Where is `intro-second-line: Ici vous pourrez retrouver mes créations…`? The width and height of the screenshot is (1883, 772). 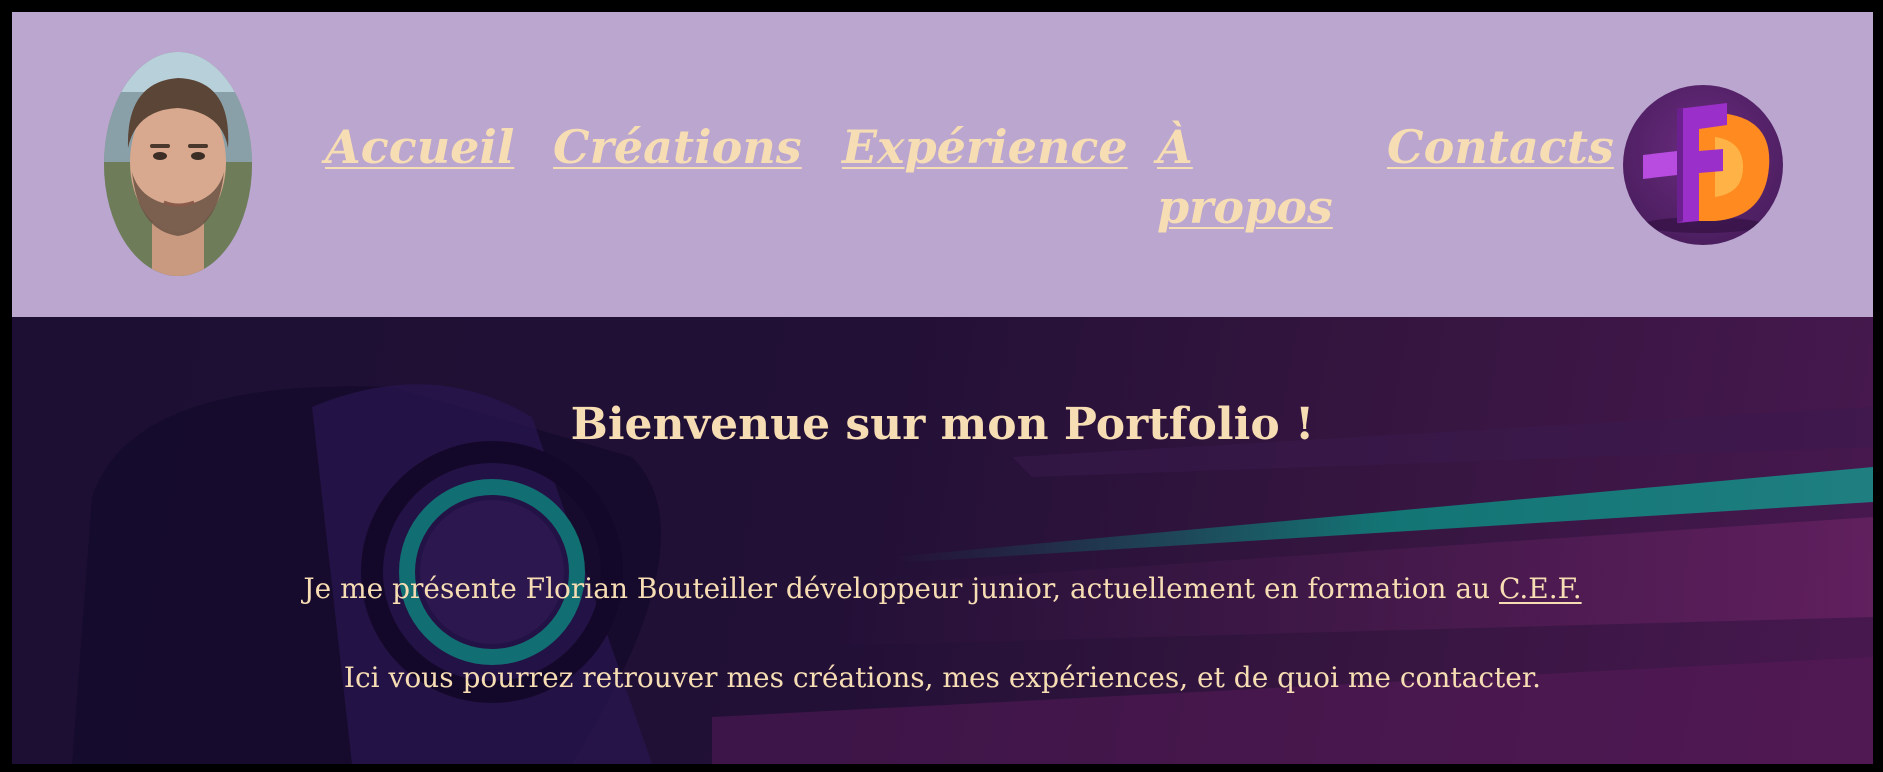
intro-second-line: Ici vous pourrez retrouver mes créations… is located at coordinates (942, 677).